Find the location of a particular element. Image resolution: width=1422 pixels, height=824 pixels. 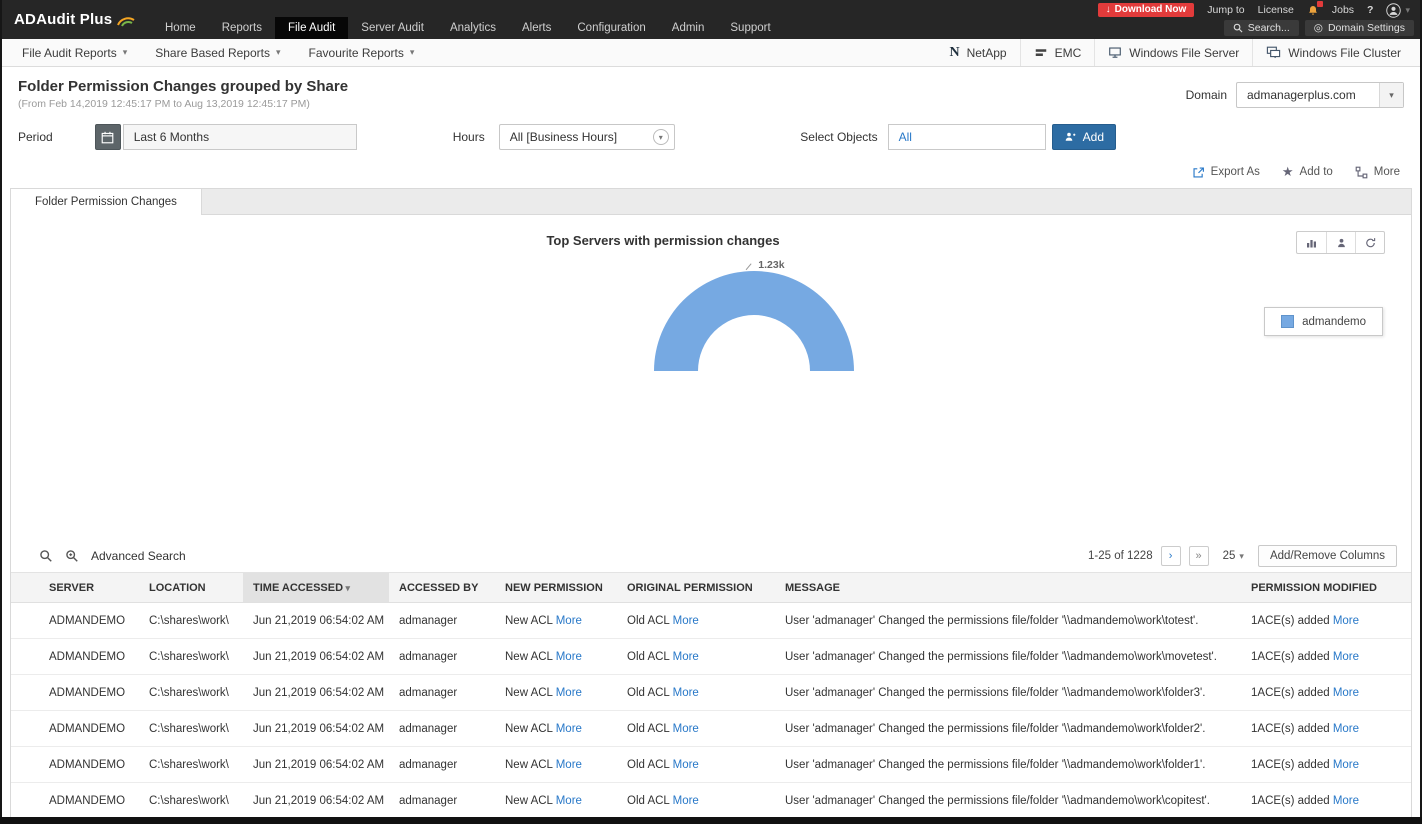

chart-legend: admandemo is located at coordinates (1323, 321).